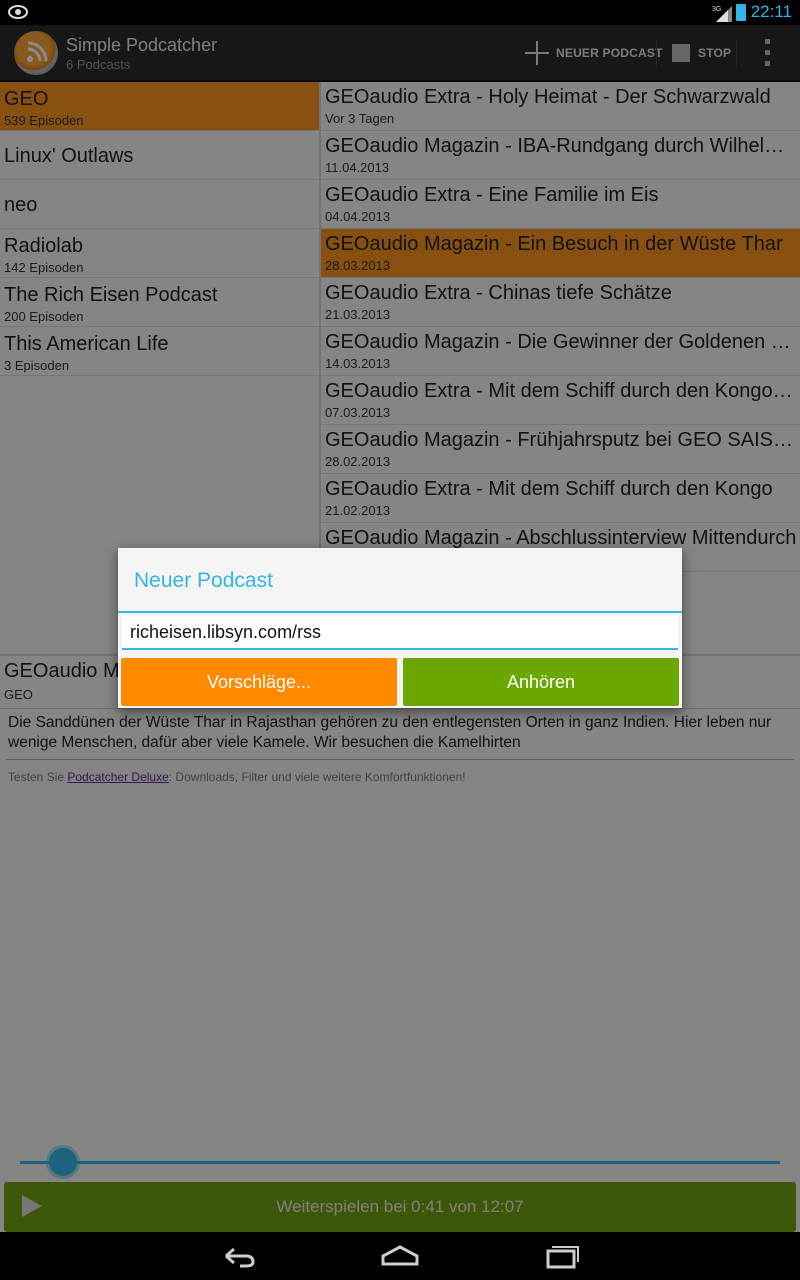 The image size is (800, 1280). Describe the element at coordinates (400, 612) in the screenshot. I see `dialog-divider` at that location.